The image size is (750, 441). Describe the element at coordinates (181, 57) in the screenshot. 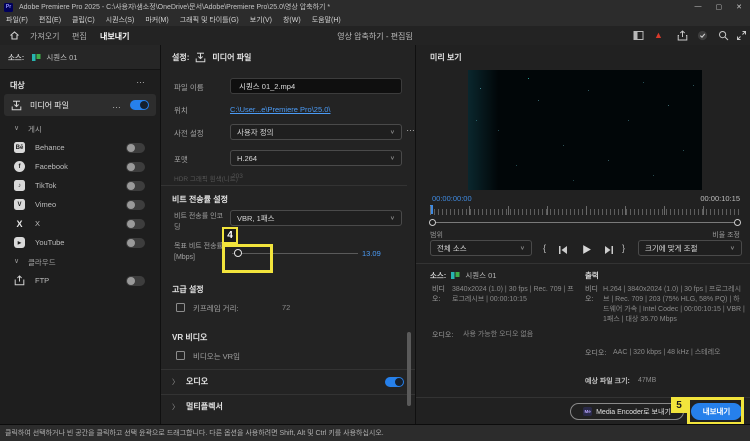

I see `settings-header-label: 설정:` at that location.